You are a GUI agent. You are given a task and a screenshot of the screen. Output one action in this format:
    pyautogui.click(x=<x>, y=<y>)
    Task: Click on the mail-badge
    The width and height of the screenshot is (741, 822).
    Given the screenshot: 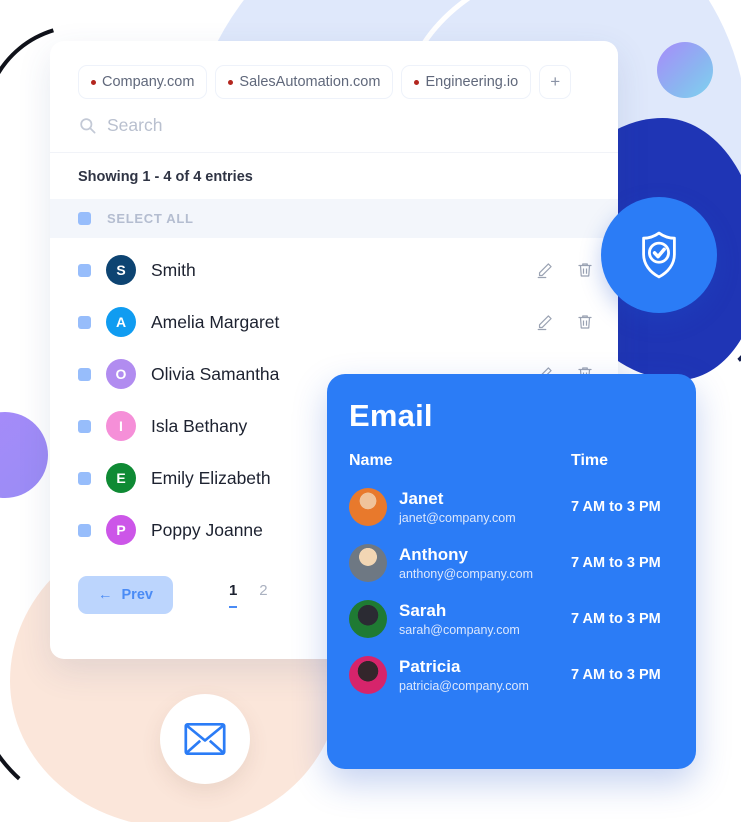 What is the action you would take?
    pyautogui.click(x=205, y=739)
    